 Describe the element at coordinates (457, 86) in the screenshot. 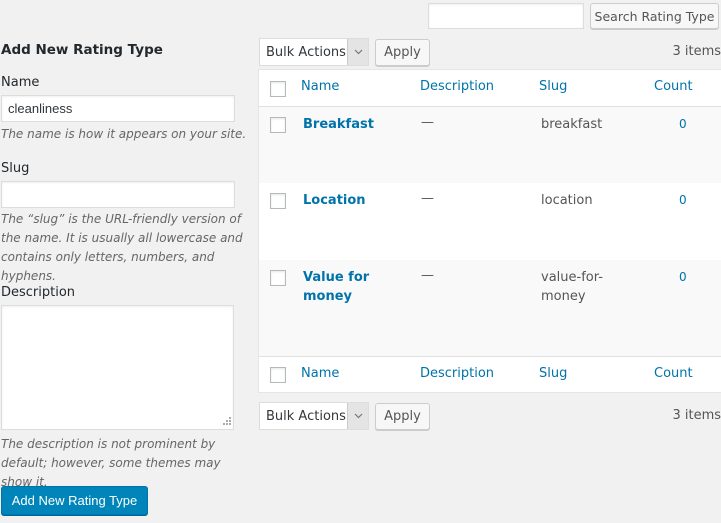

I see `column-header-description: Description` at that location.